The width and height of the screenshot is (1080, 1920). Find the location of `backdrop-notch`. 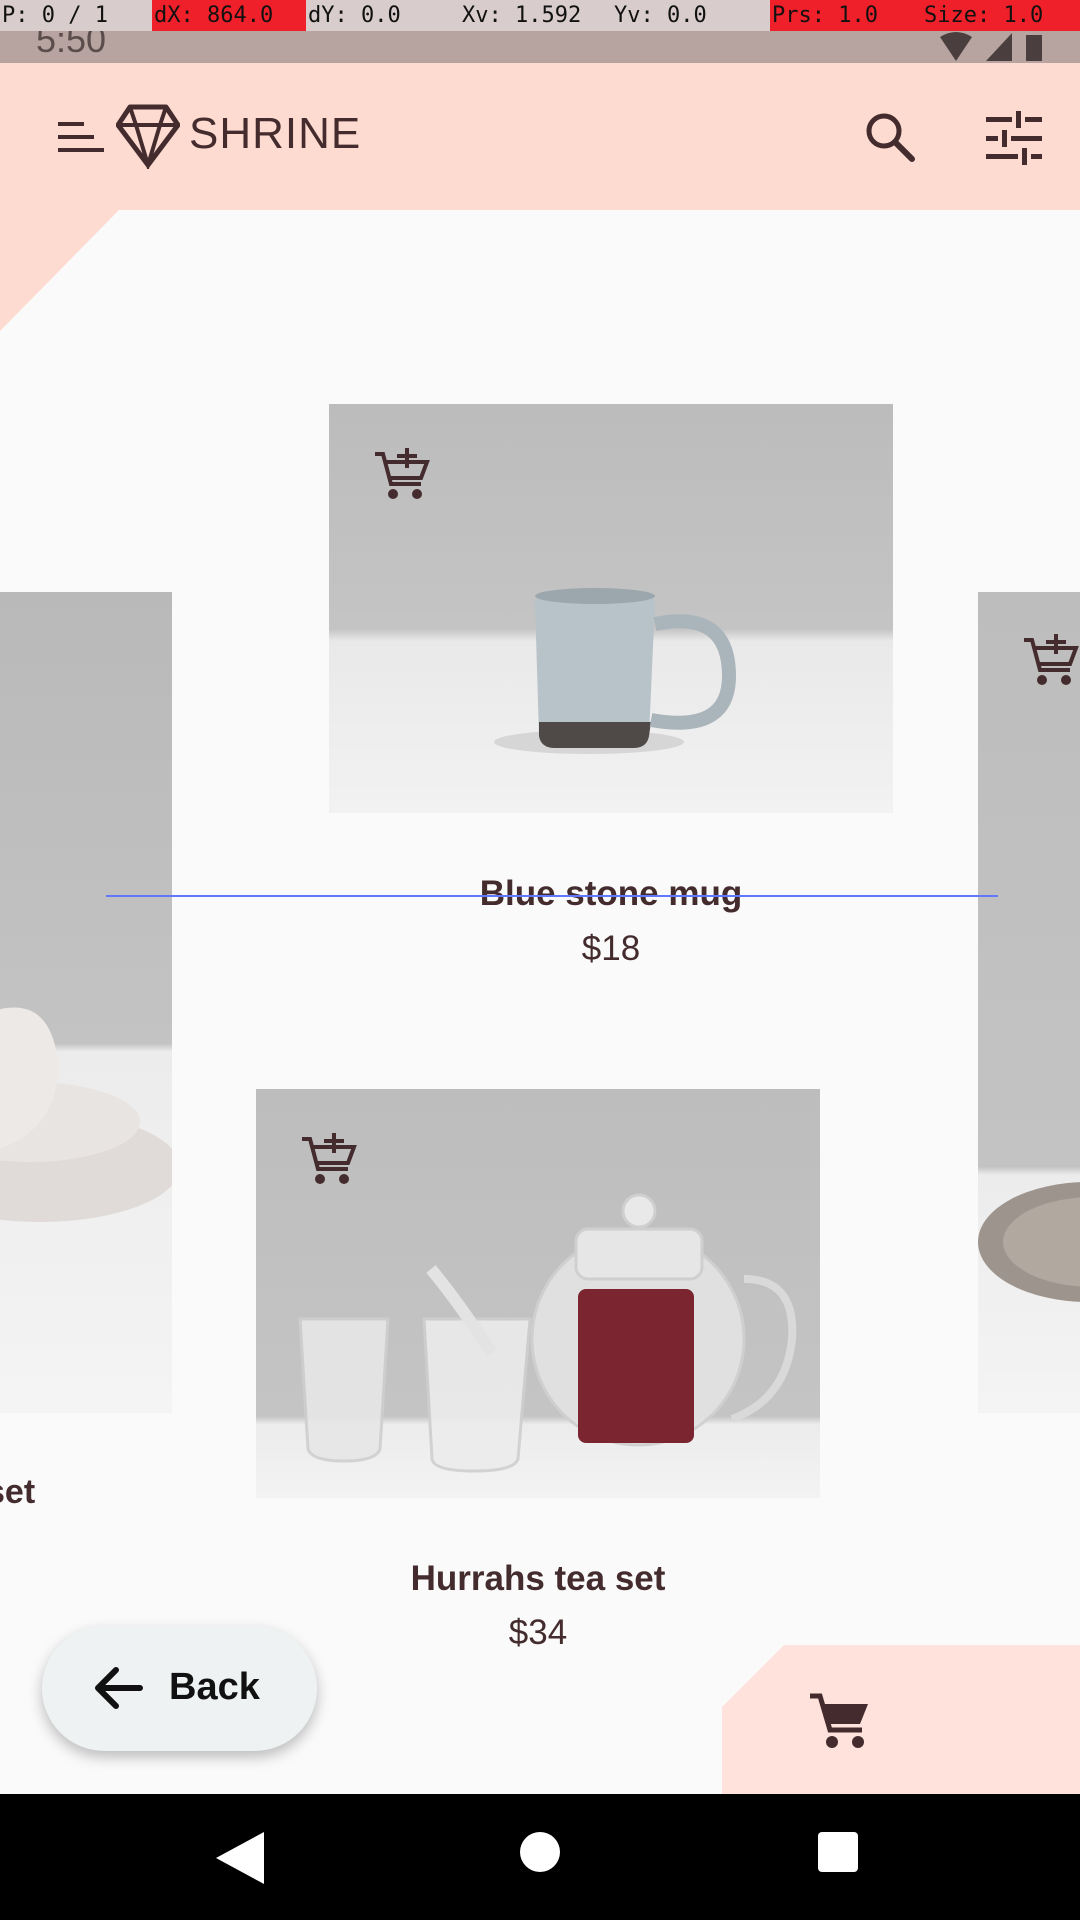

backdrop-notch is located at coordinates (60, 270).